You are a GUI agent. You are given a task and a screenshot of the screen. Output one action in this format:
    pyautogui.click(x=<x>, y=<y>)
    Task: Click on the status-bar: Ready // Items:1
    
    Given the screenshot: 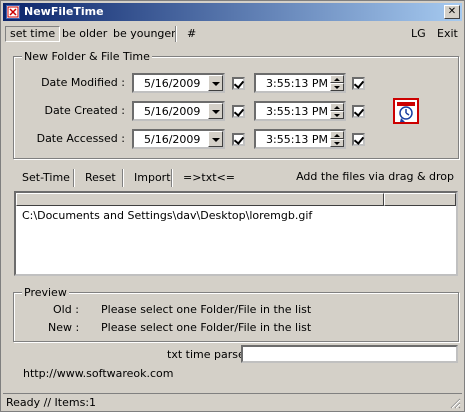 What is the action you would take?
    pyautogui.click(x=232, y=401)
    